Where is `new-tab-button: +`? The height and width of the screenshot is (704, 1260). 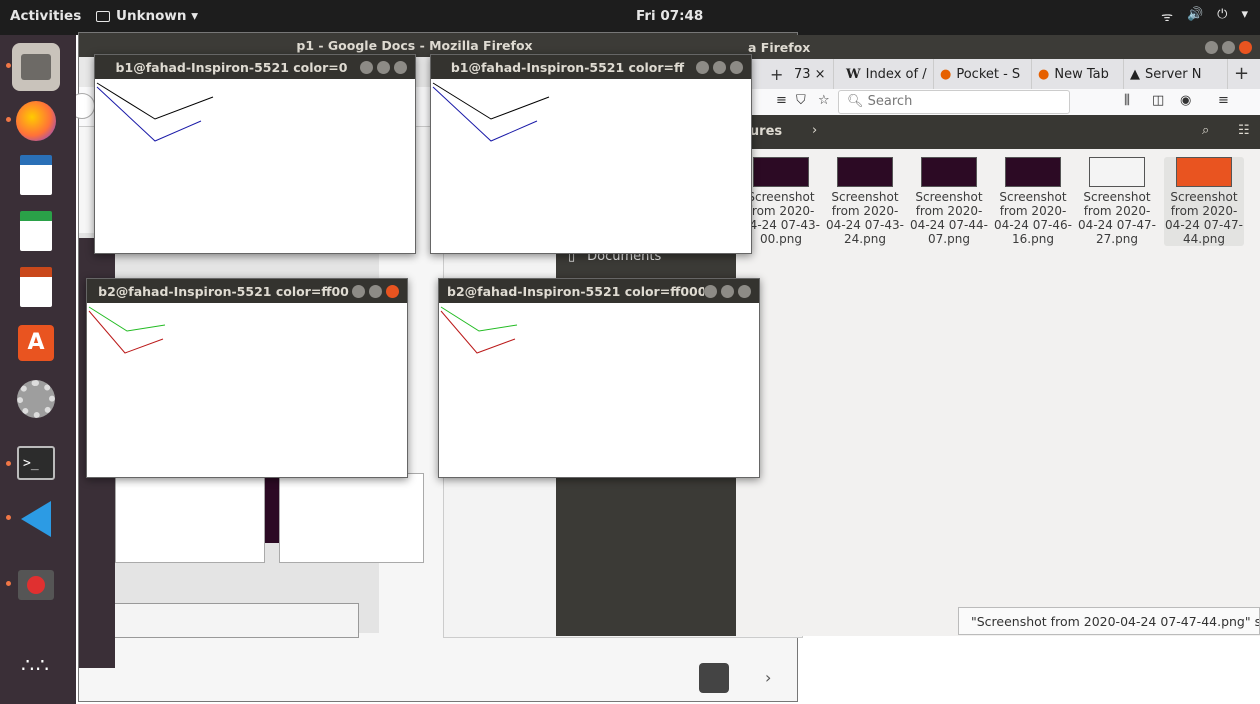
new-tab-button: + is located at coordinates (1241, 73).